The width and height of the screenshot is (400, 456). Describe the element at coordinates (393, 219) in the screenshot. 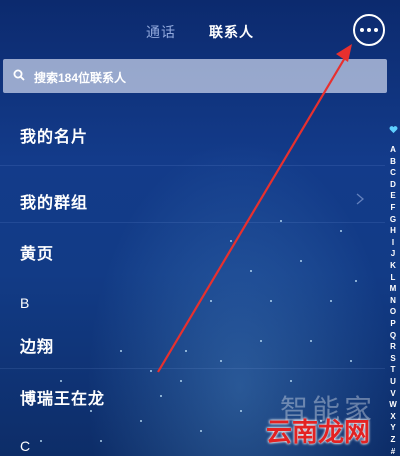

I see `index-letter: G` at that location.